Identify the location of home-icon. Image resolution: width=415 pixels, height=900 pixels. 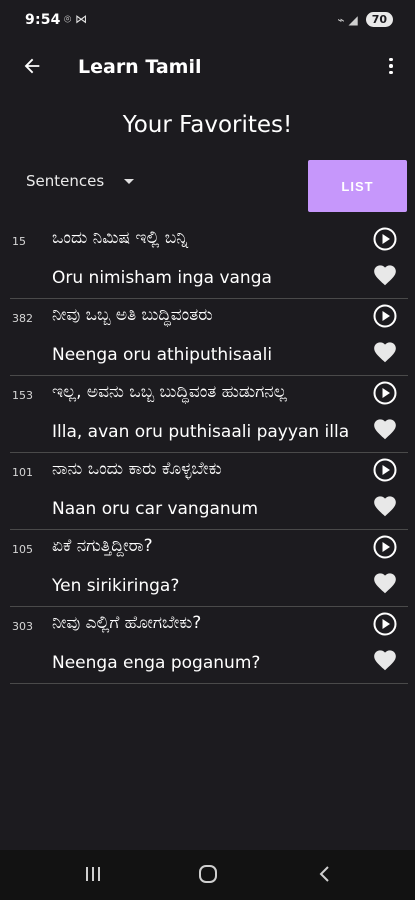
(208, 874).